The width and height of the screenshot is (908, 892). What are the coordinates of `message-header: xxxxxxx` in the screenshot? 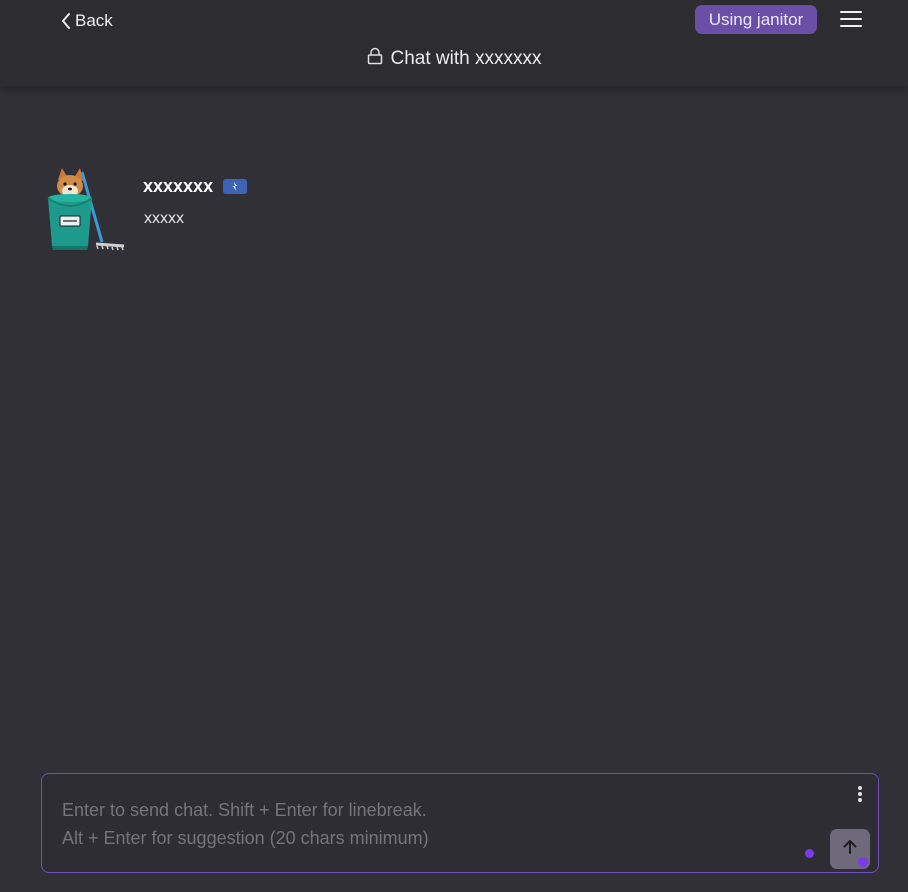 It's located at (195, 186).